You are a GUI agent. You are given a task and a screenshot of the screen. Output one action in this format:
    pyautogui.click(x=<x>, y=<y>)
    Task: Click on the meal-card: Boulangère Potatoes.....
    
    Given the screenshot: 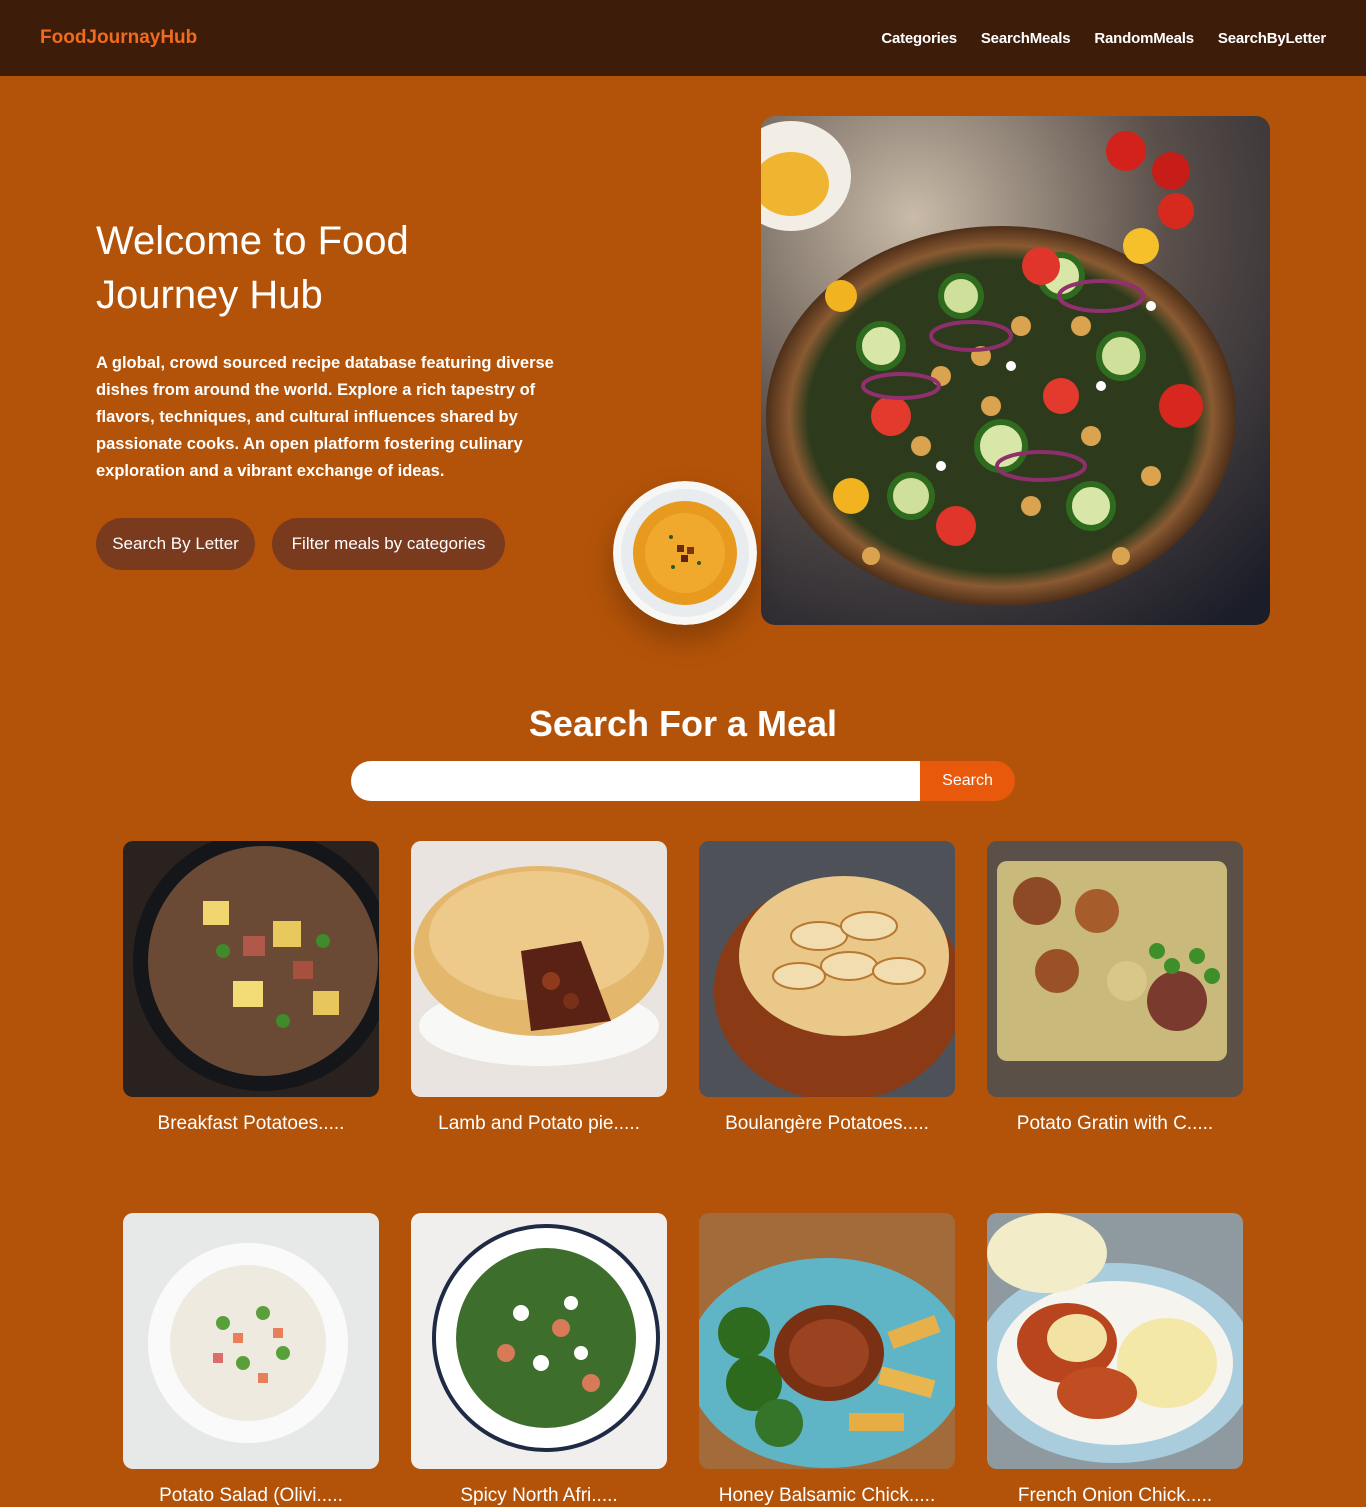 What is the action you would take?
    pyautogui.click(x=827, y=988)
    